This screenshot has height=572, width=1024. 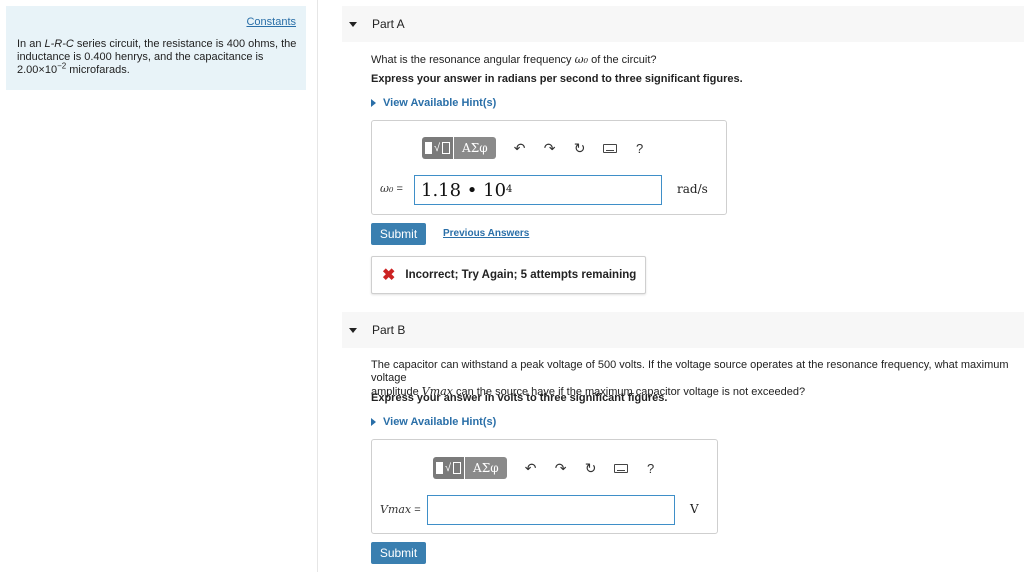 I want to click on problem-cap-mantissa: 2.00×10, so click(x=37, y=70).